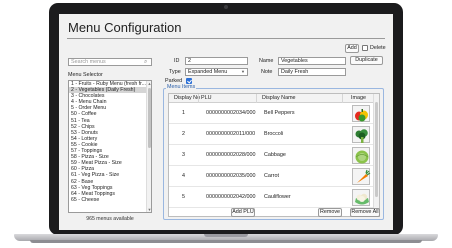 This screenshot has width=452, height=248. Describe the element at coordinates (312, 72) in the screenshot. I see `note-field` at that location.